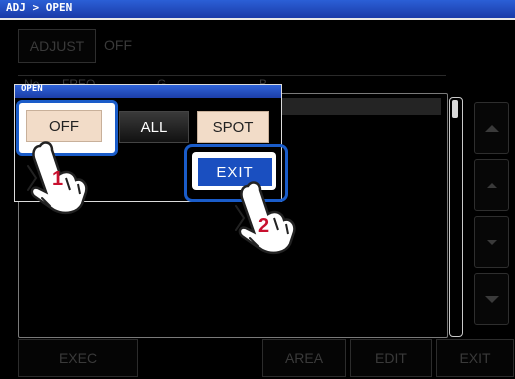 This screenshot has height=379, width=515. I want to click on area-button: AREA, so click(304, 358).